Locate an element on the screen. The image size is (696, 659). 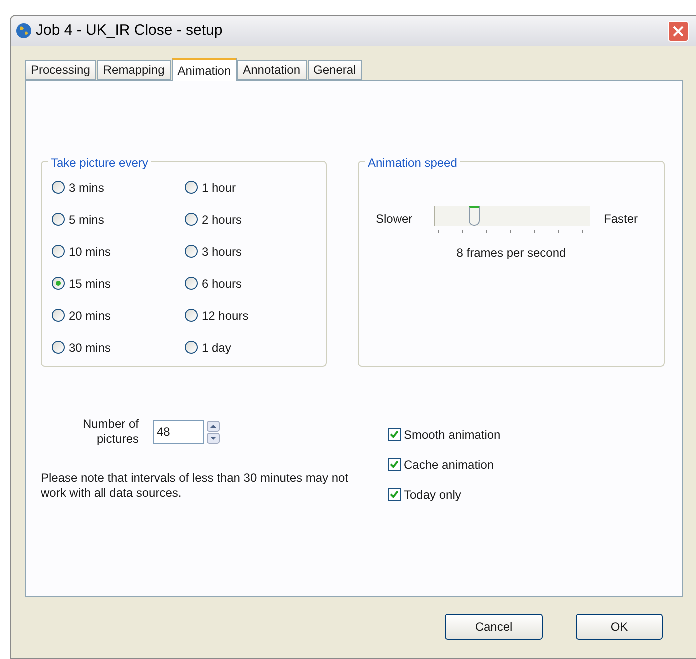
radio-option: 6 hours is located at coordinates (251, 283).